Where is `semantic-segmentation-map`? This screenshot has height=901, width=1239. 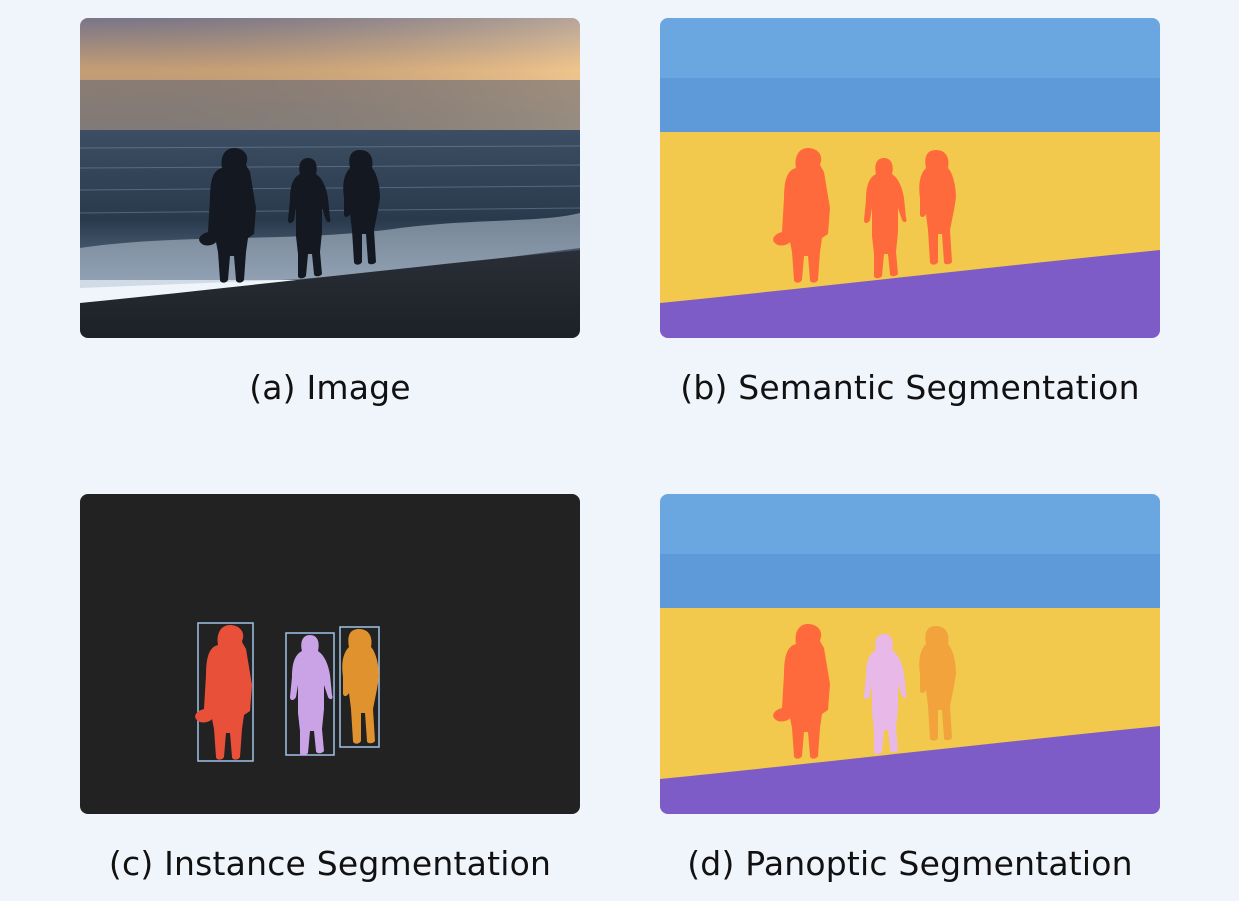 semantic-segmentation-map is located at coordinates (910, 178).